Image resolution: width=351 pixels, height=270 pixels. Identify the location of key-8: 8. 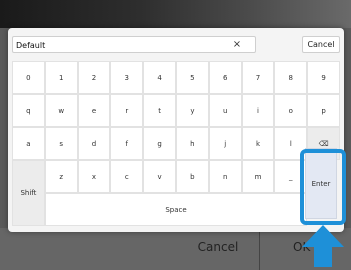
(291, 77).